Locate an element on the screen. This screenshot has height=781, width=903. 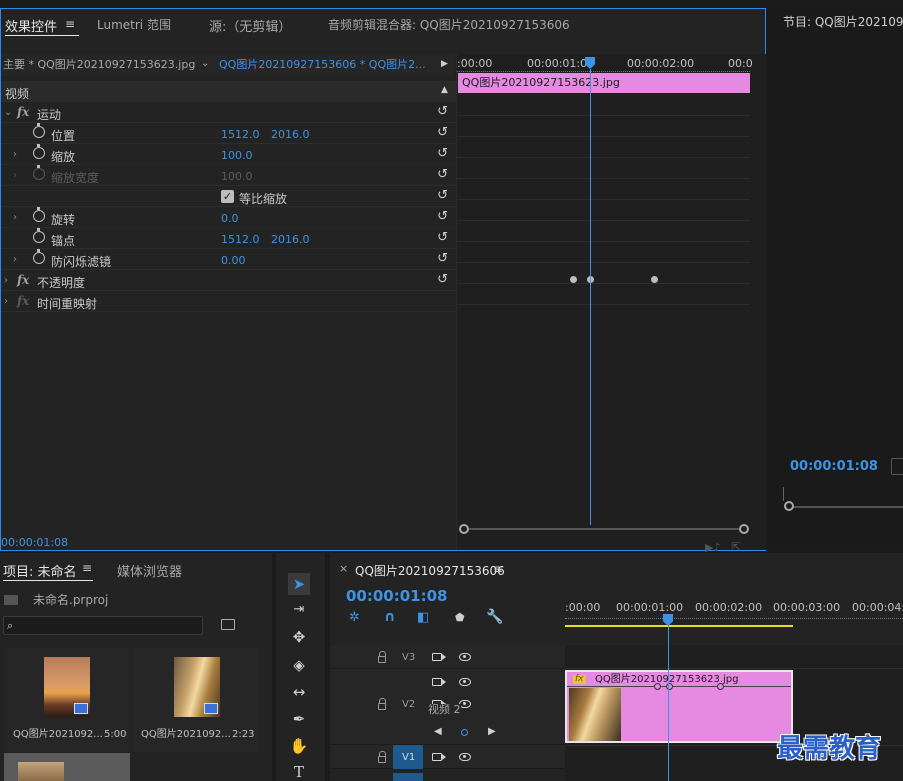
close-icon: × is located at coordinates (343, 568).